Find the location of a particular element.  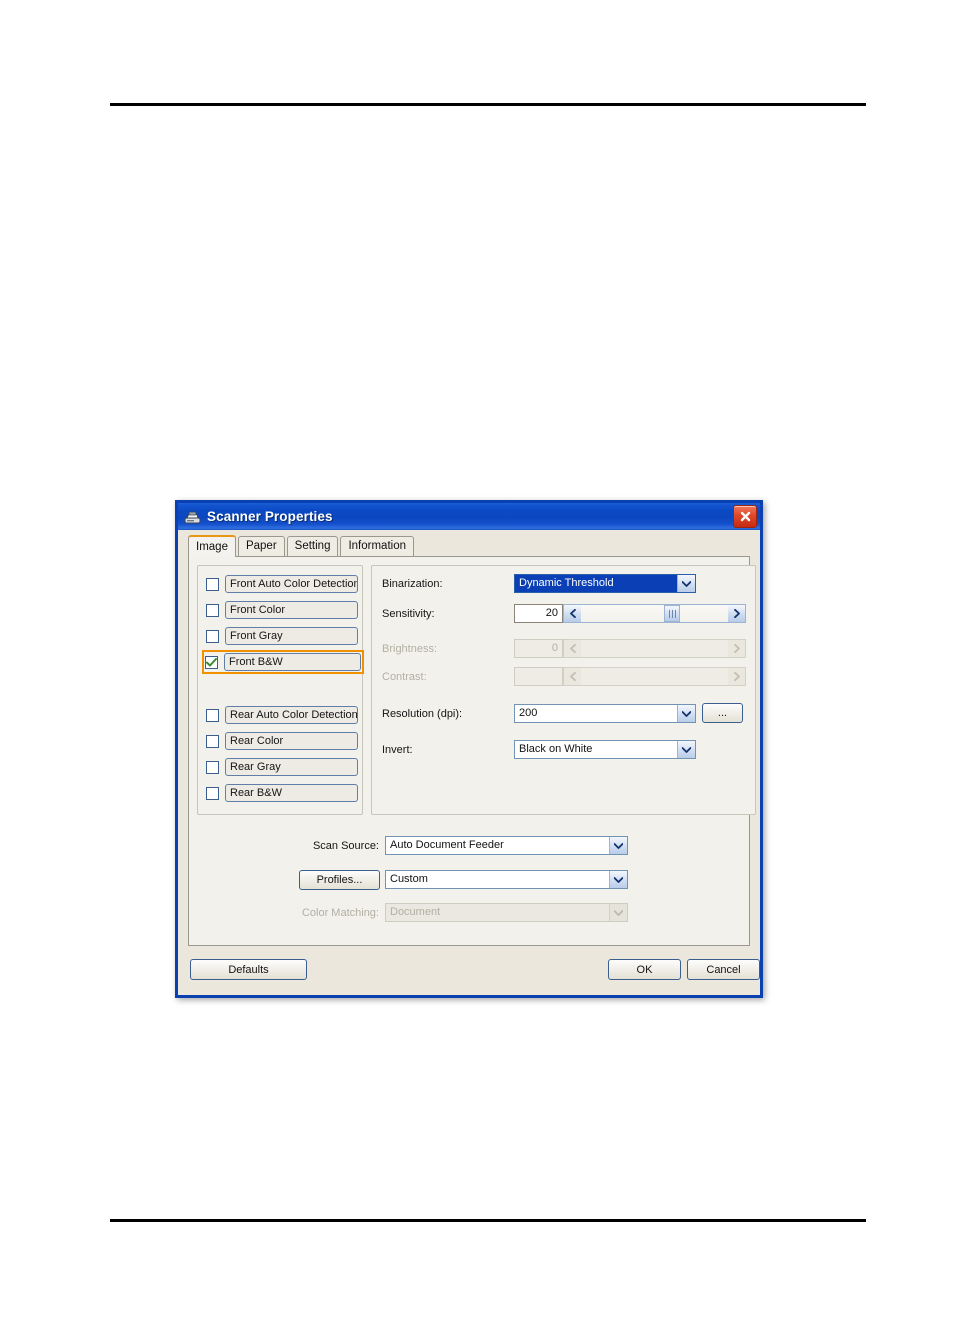

checkbox-row-rear-auto-color-detection: Rear Auto Color Detection is located at coordinates (282, 715).